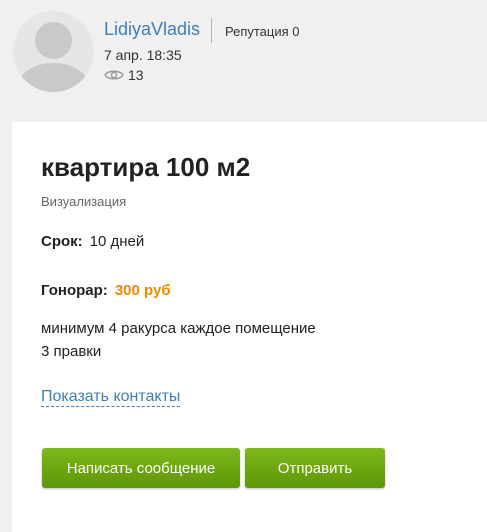  Describe the element at coordinates (141, 468) in the screenshot. I see `write-message-button: Написать сообщение` at that location.